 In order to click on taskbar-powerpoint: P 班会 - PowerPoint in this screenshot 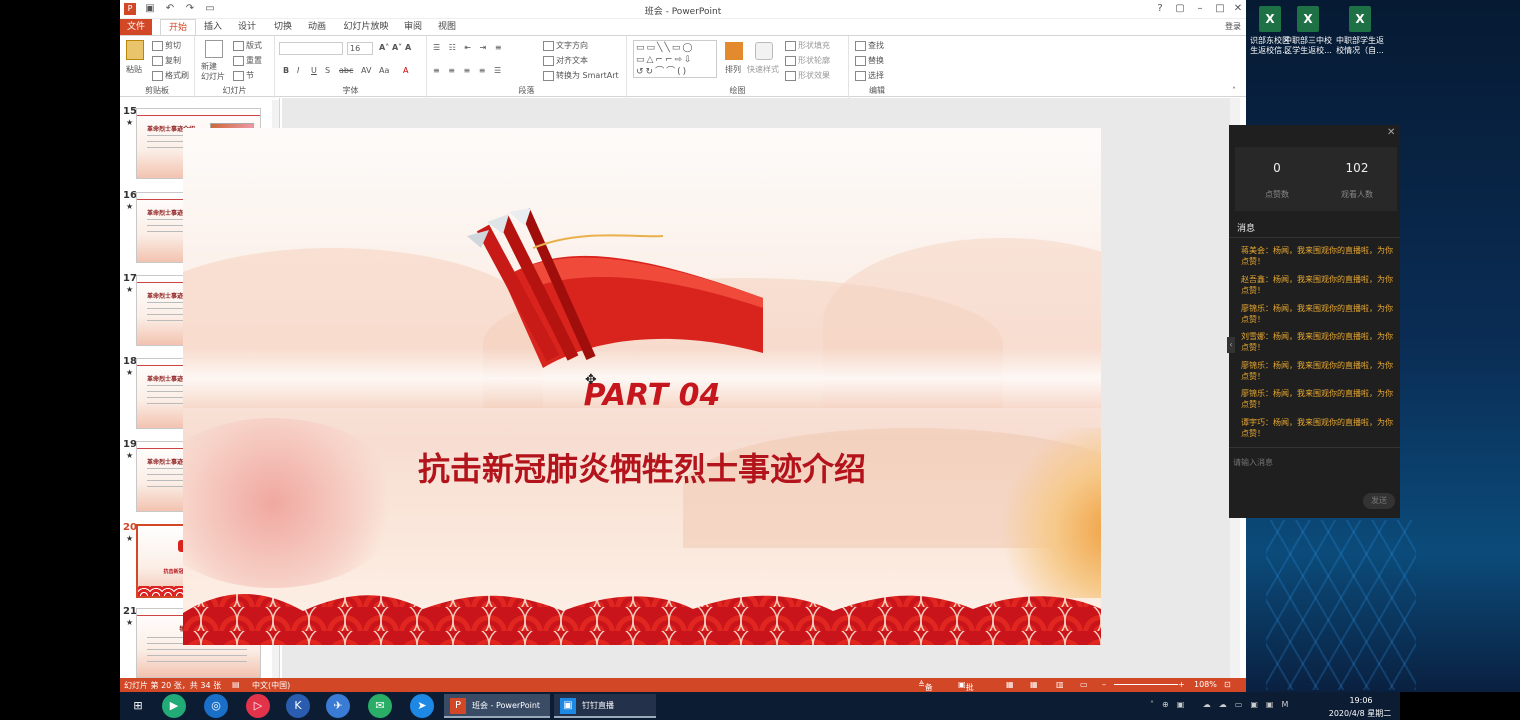, I will do `click(497, 706)`.